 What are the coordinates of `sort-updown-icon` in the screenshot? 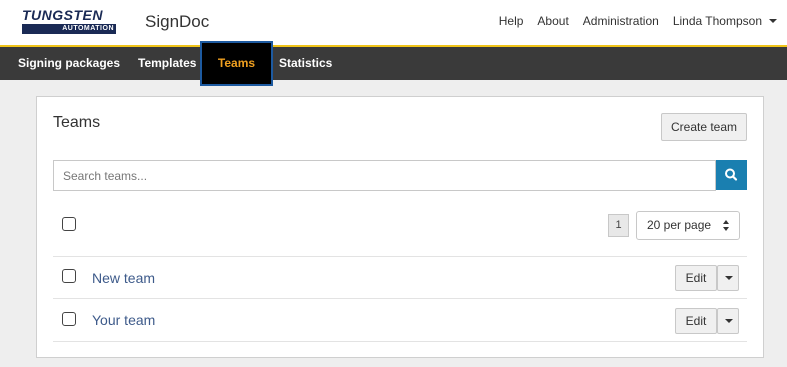 It's located at (726, 225).